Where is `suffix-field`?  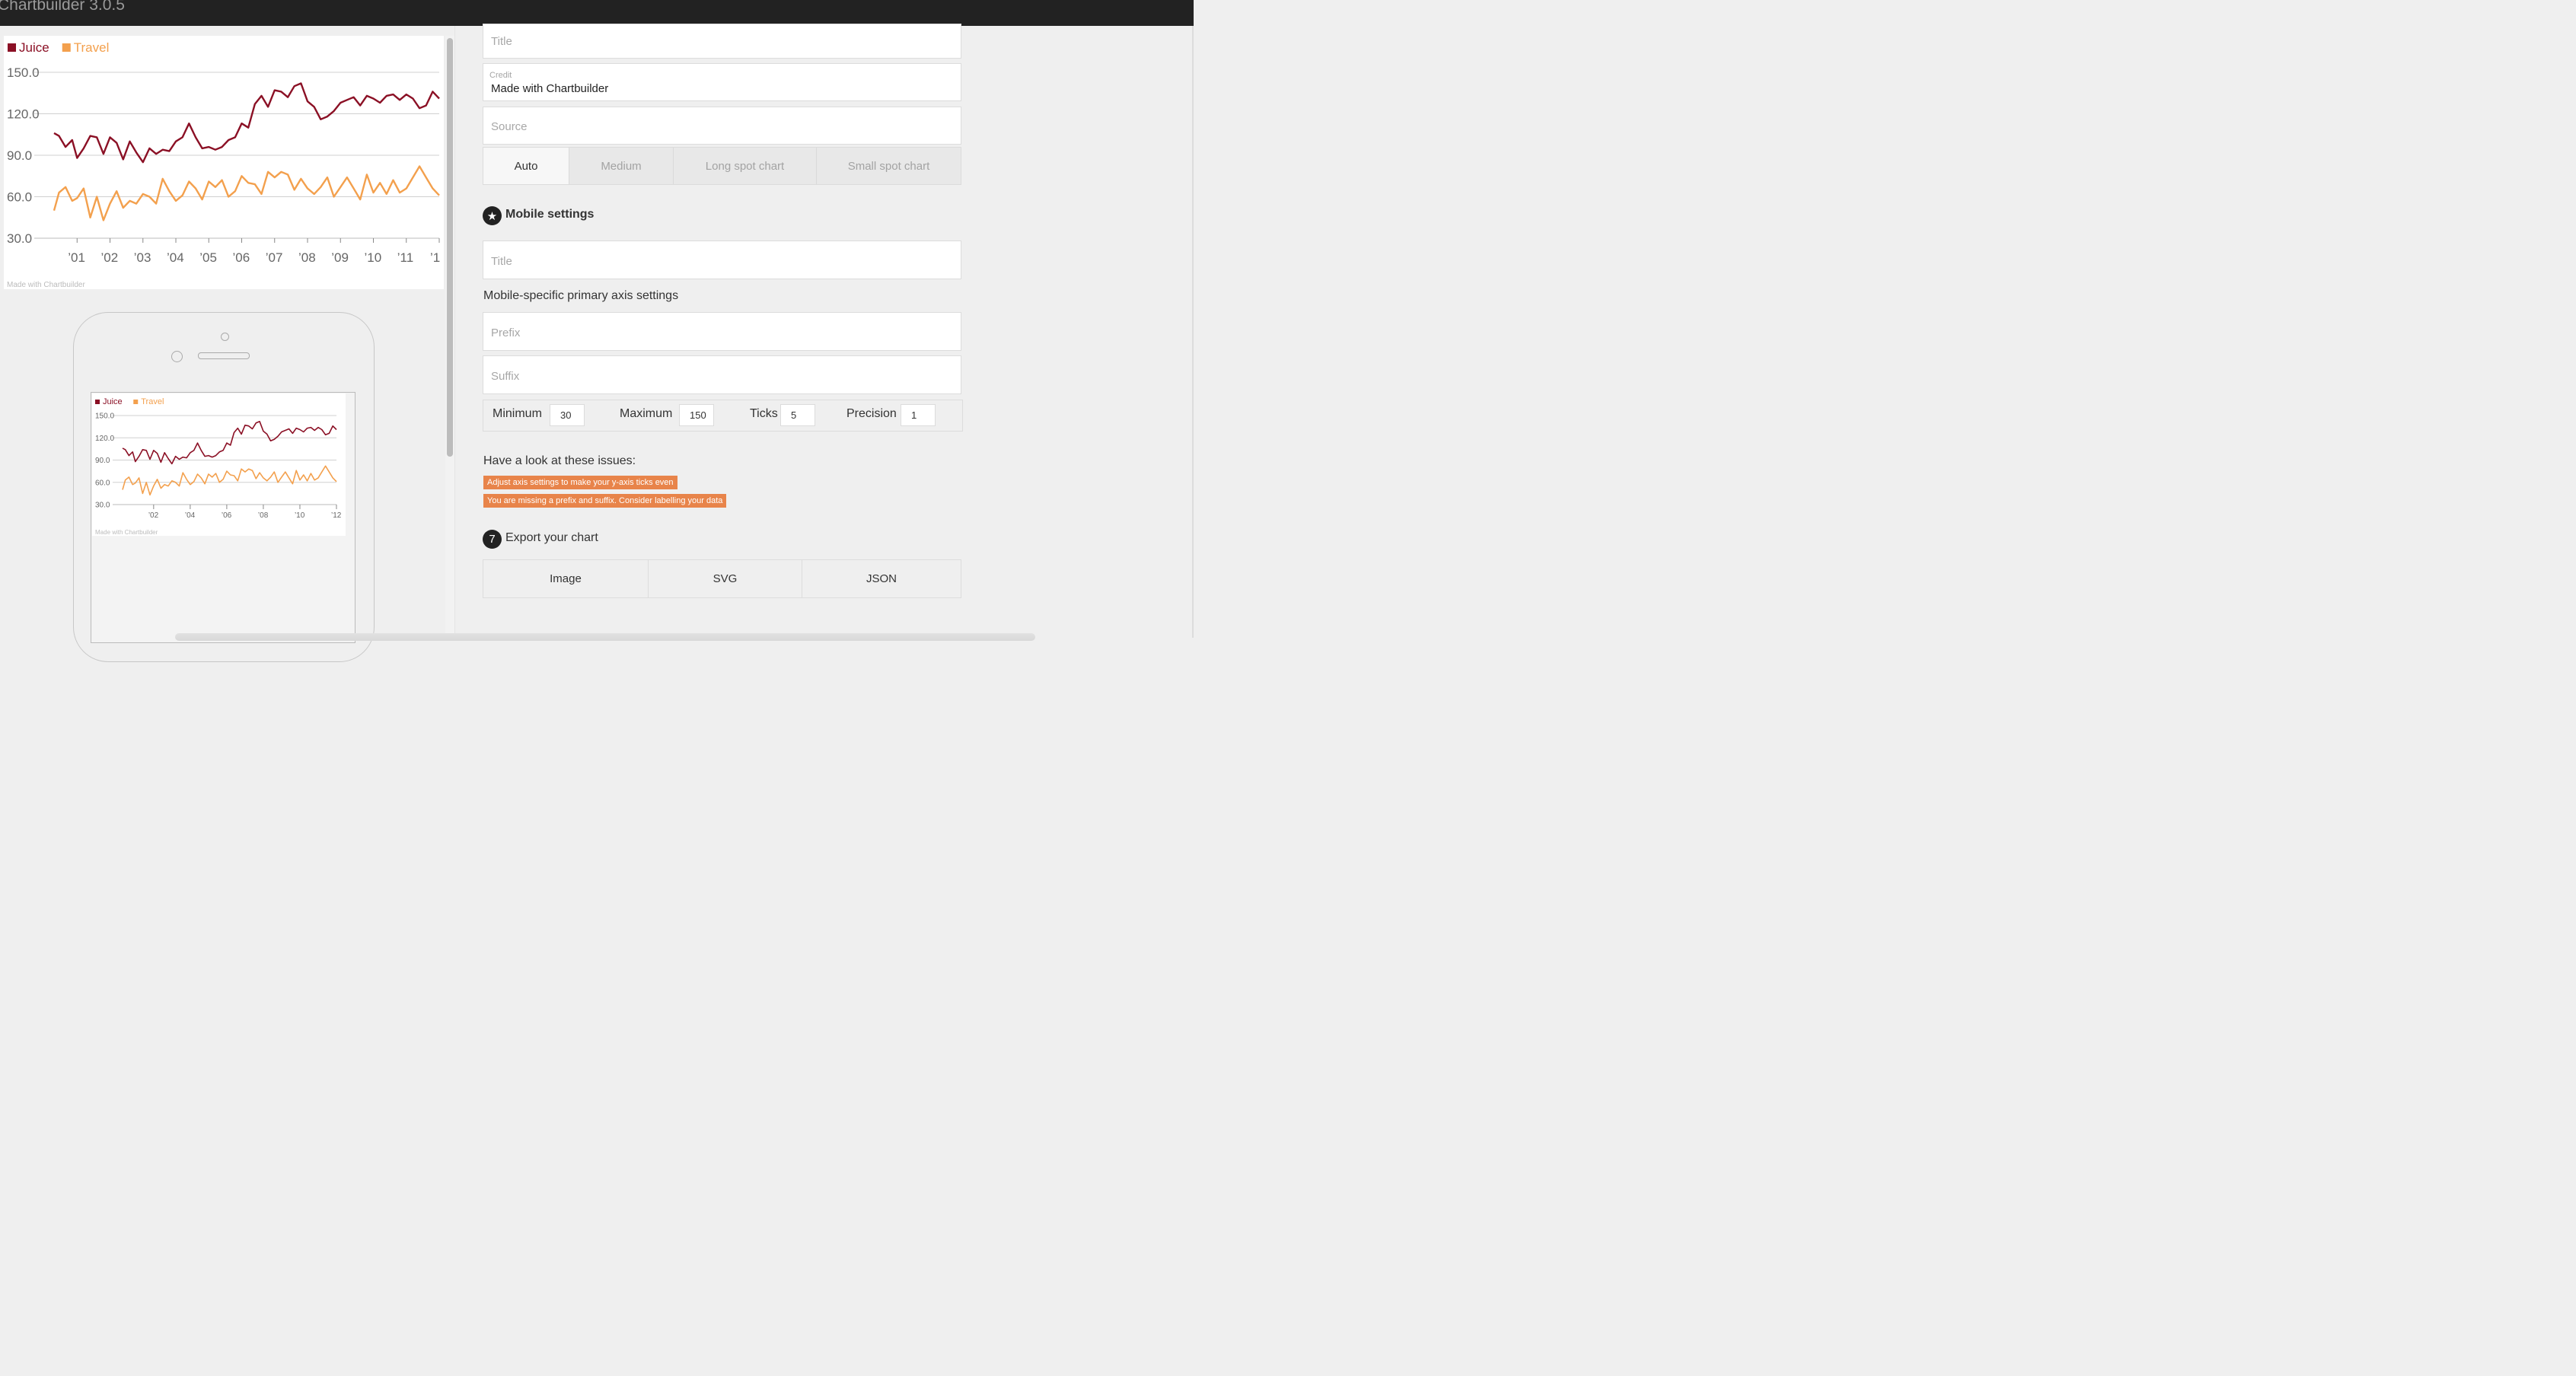 suffix-field is located at coordinates (722, 374).